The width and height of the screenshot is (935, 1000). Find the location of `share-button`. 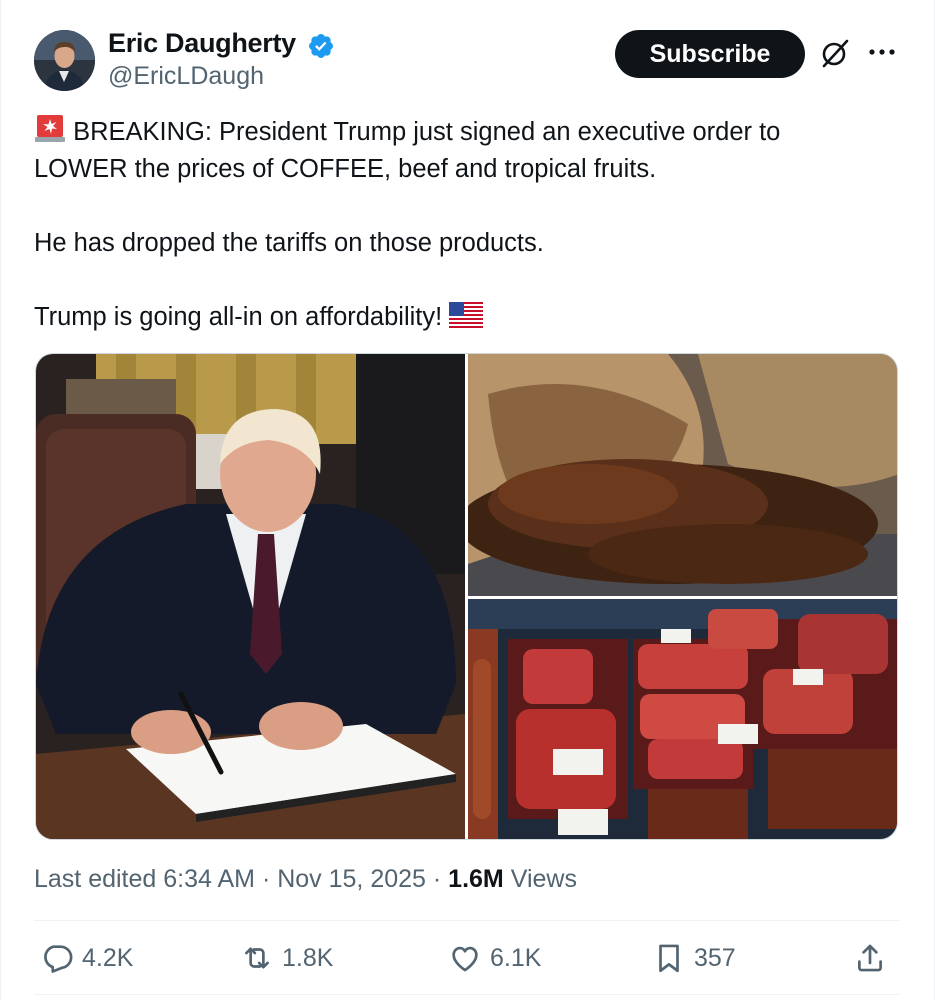

share-button is located at coordinates (870, 958).